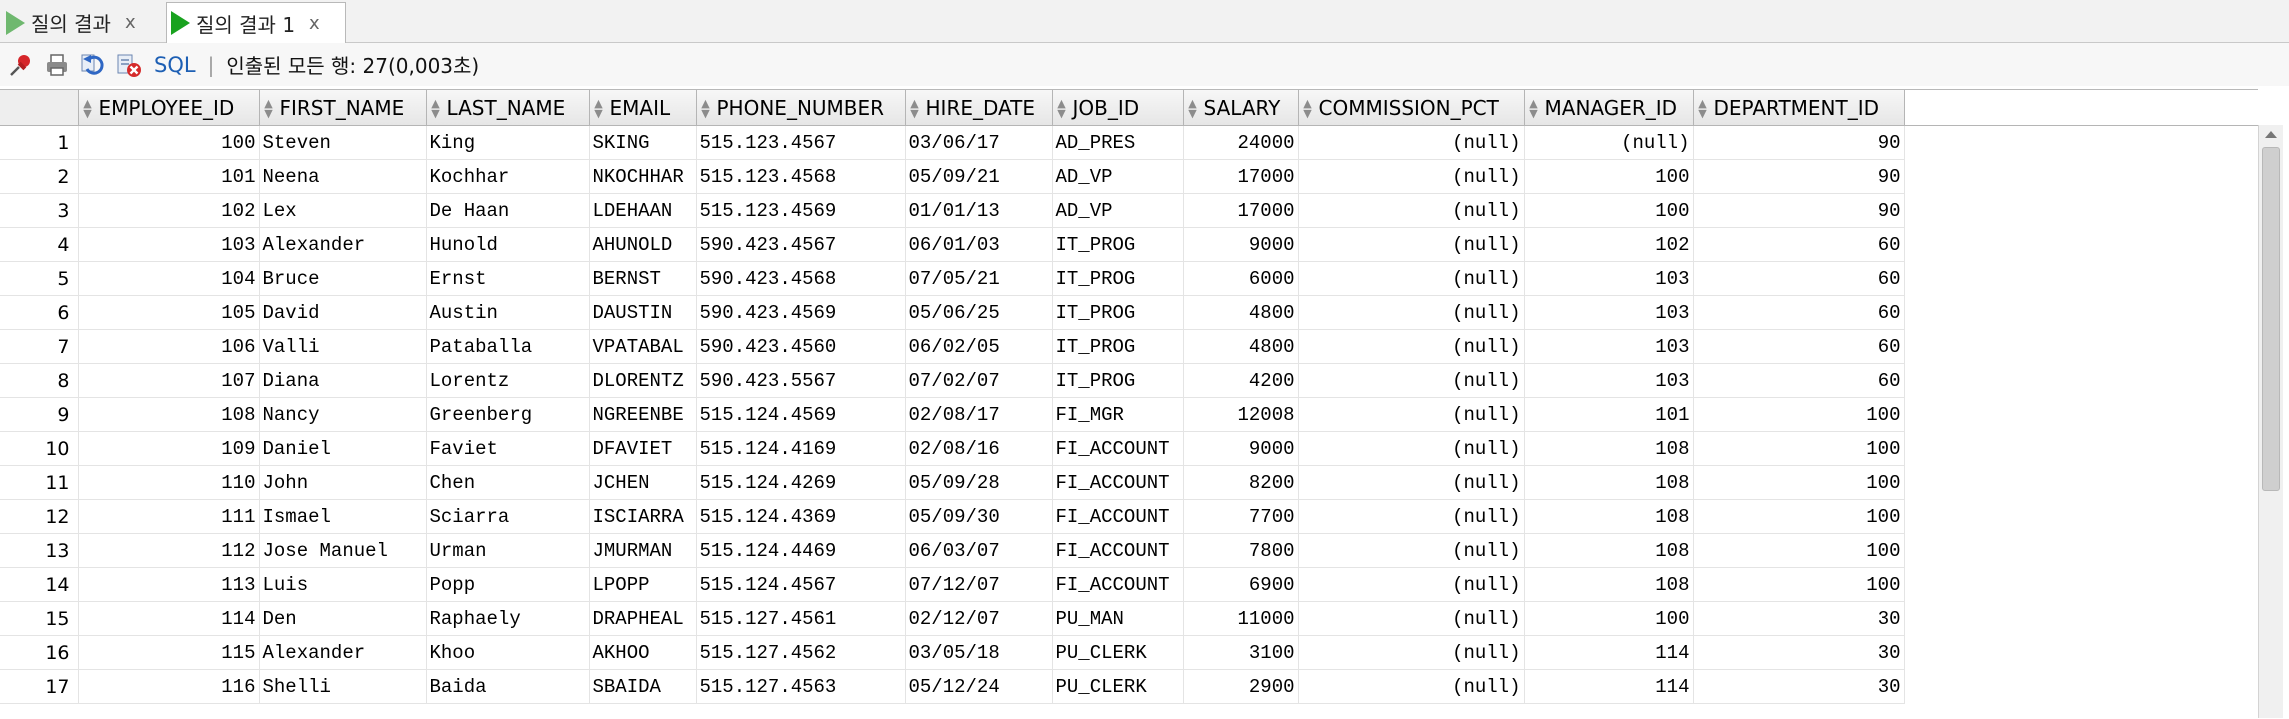 The image size is (2289, 719). What do you see at coordinates (979, 652) in the screenshot?
I see `table-cell: 03/05/18` at bounding box center [979, 652].